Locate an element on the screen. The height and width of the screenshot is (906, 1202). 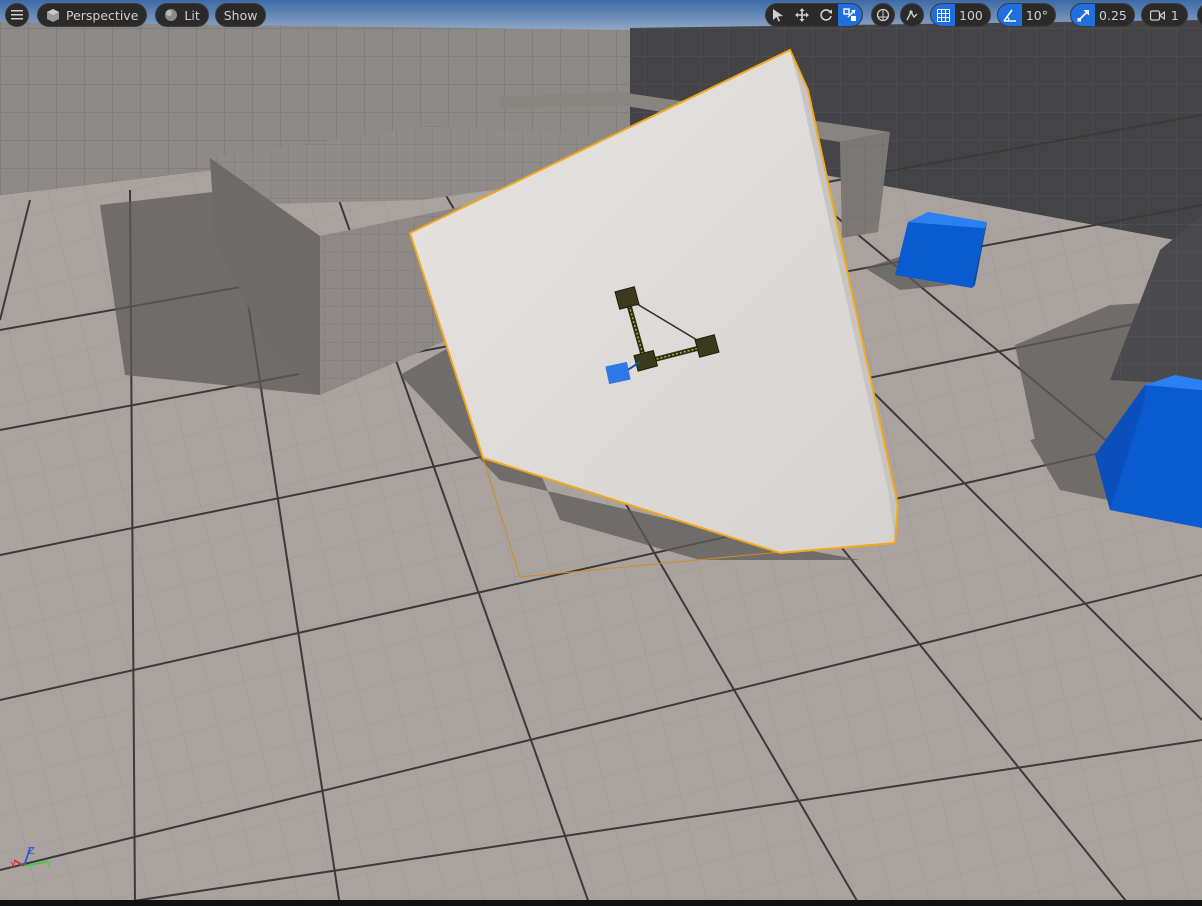
scale-snap-group: 0.25 is located at coordinates (1102, 15).